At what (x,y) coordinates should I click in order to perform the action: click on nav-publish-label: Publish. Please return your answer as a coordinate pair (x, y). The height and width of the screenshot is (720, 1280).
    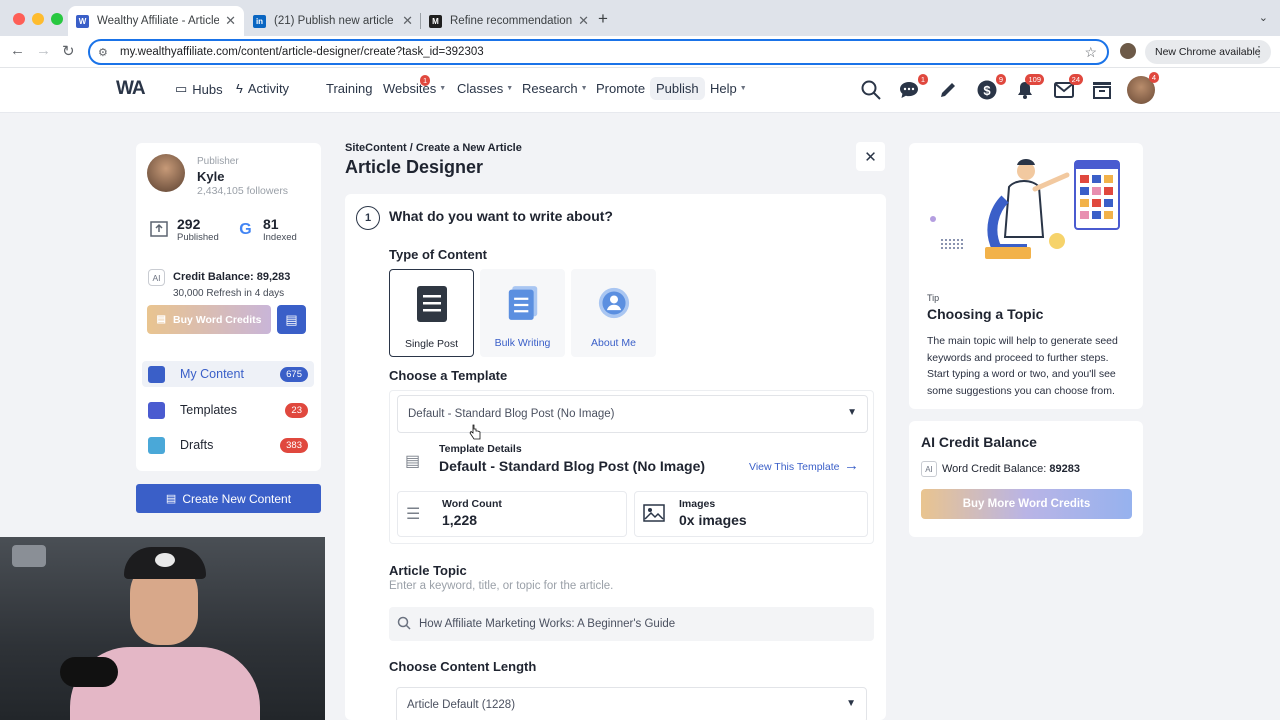
    Looking at the image, I should click on (677, 88).